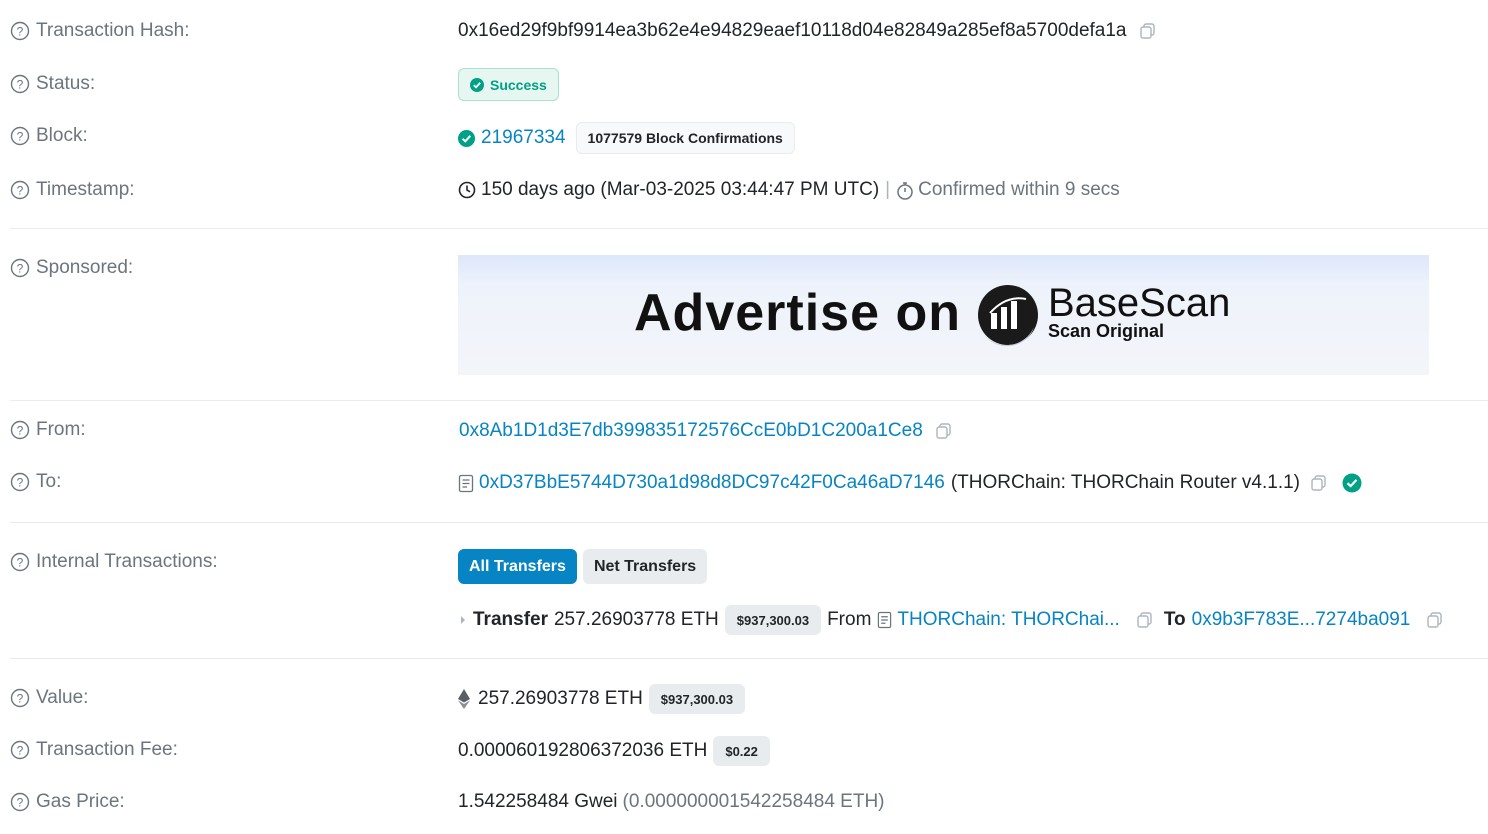 This screenshot has width=1488, height=834. I want to click on value-value-group: 257.26903778 ETH $937,300.03, so click(602, 699).